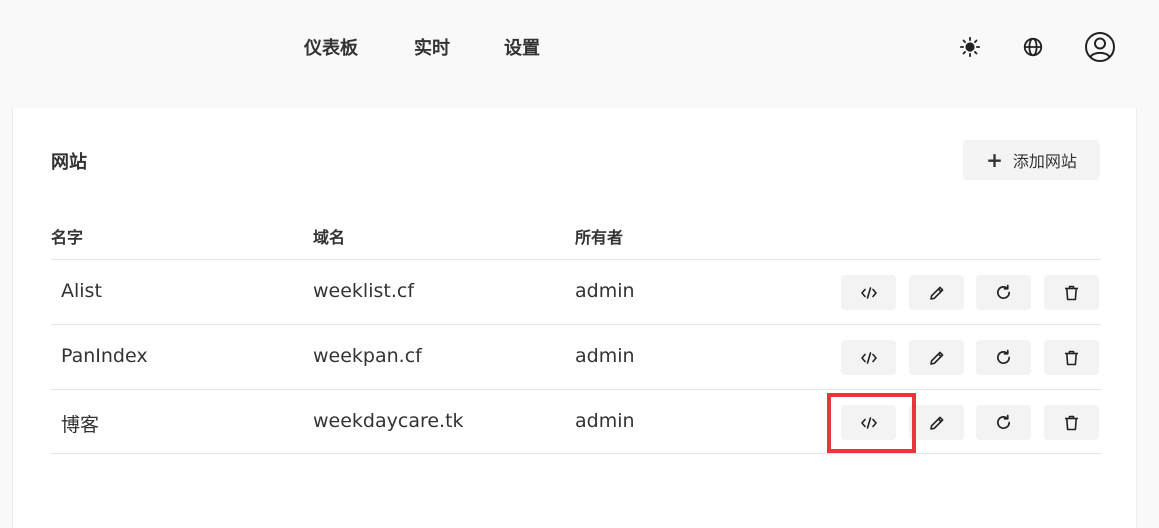 Image resolution: width=1159 pixels, height=528 pixels. I want to click on nav-dashboard: 仪表板, so click(331, 47).